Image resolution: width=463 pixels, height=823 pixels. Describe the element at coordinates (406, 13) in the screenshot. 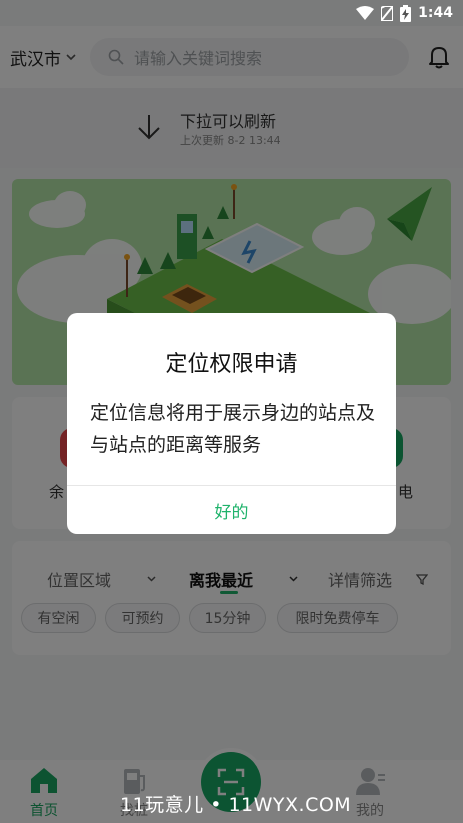

I see `battery-charging-icon` at that location.